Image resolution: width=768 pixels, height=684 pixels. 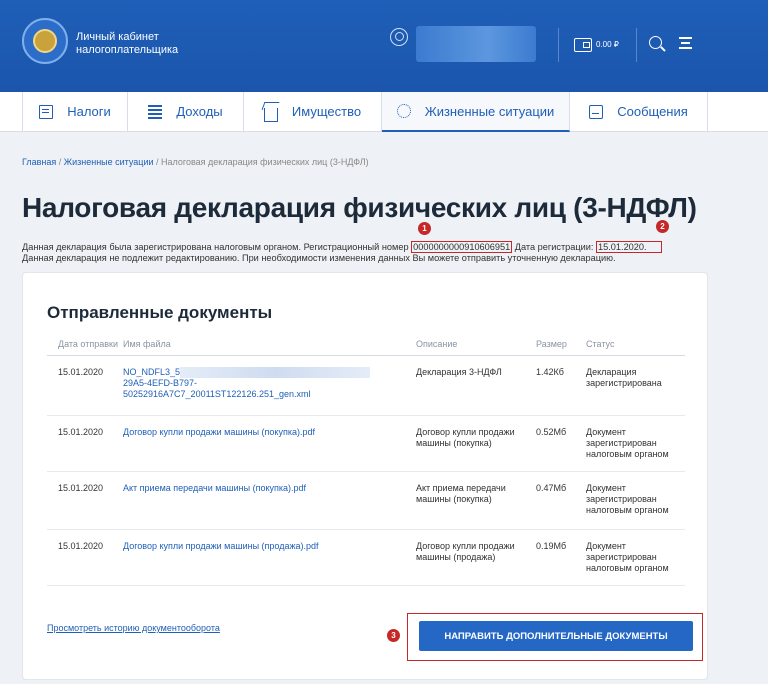 What do you see at coordinates (476, 557) in the screenshot?
I see `cell-description: Договор купли продажи машины (продажа)` at bounding box center [476, 557].